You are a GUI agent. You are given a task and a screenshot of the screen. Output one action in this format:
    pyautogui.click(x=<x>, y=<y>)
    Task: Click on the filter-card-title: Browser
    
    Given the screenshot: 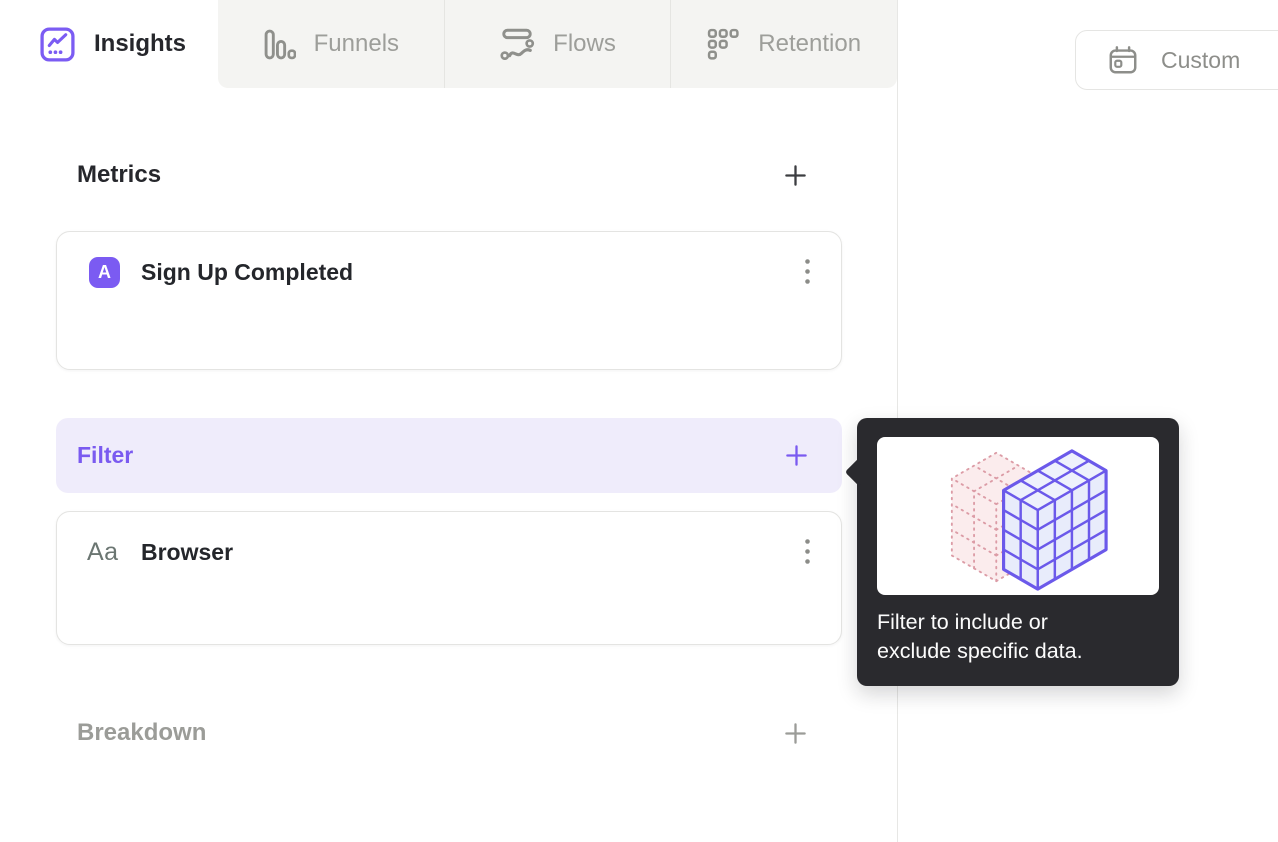 What is the action you would take?
    pyautogui.click(x=187, y=552)
    